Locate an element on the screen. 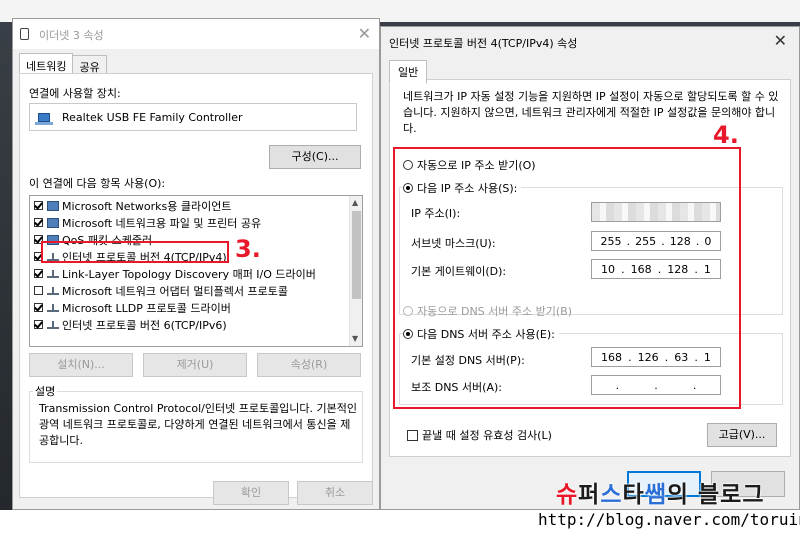 This screenshot has width=800, height=533. validate-label: 끝낼 때 설정 유효성 검사(L) is located at coordinates (487, 435).